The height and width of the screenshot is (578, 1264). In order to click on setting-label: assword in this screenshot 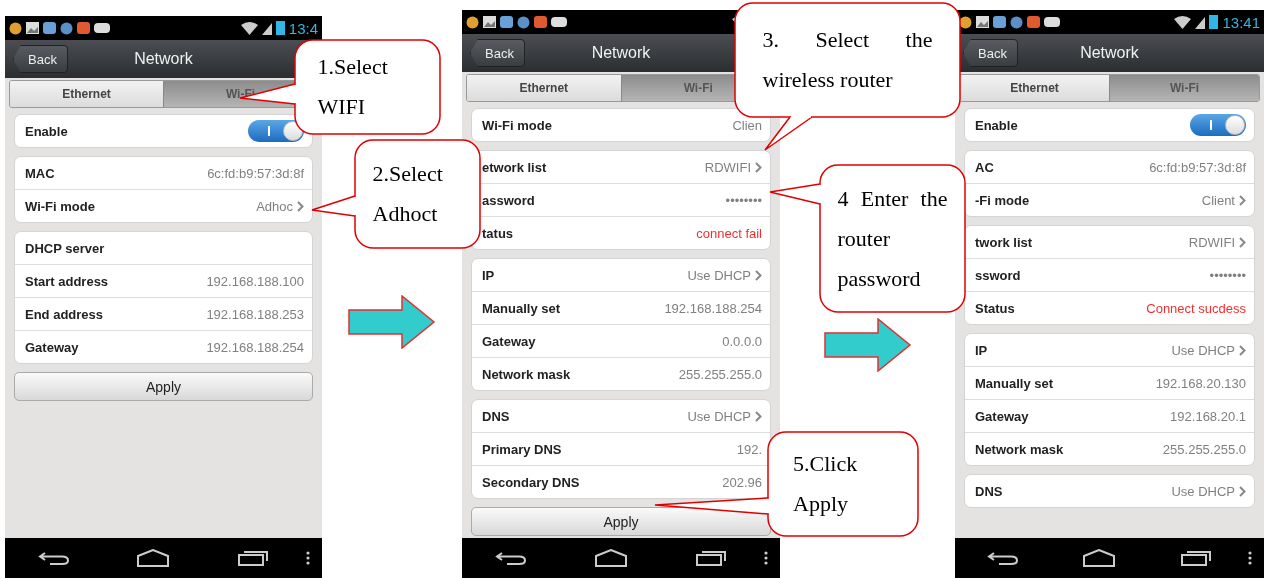, I will do `click(508, 200)`.